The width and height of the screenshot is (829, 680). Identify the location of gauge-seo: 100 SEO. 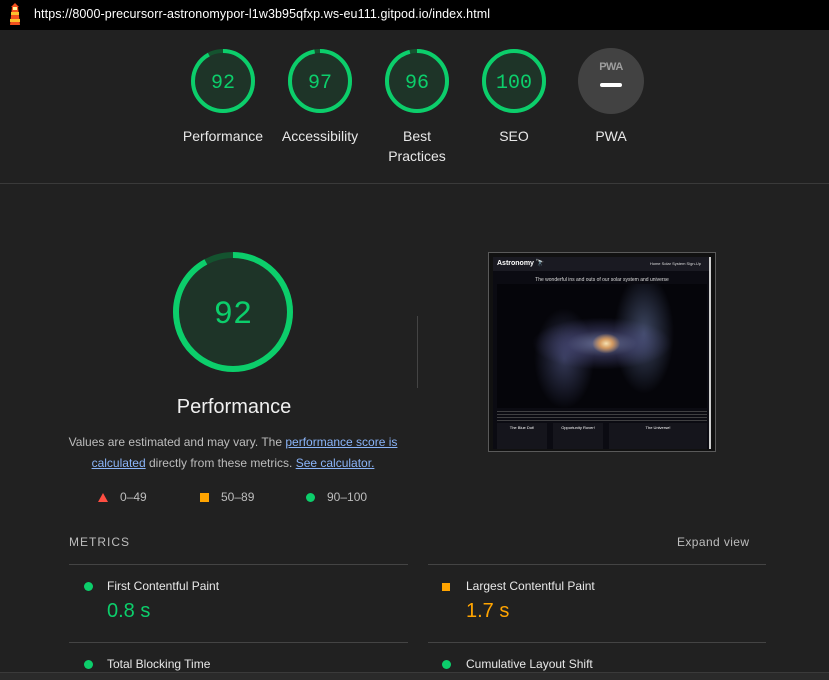
(514, 97).